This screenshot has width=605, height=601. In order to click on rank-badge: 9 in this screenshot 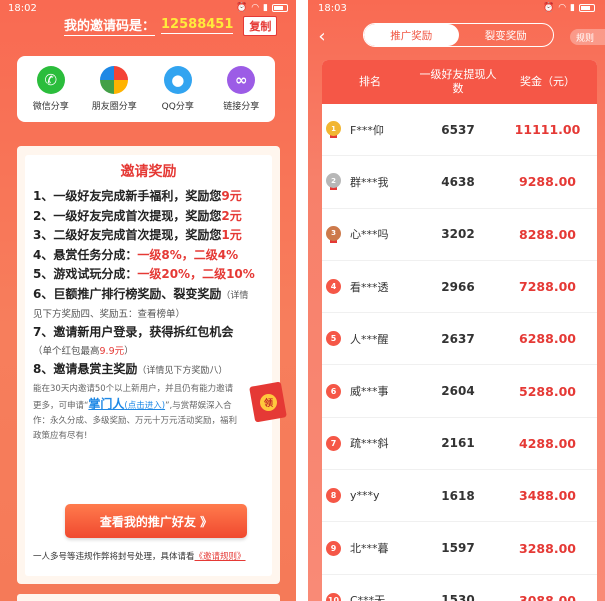, I will do `click(333, 548)`.